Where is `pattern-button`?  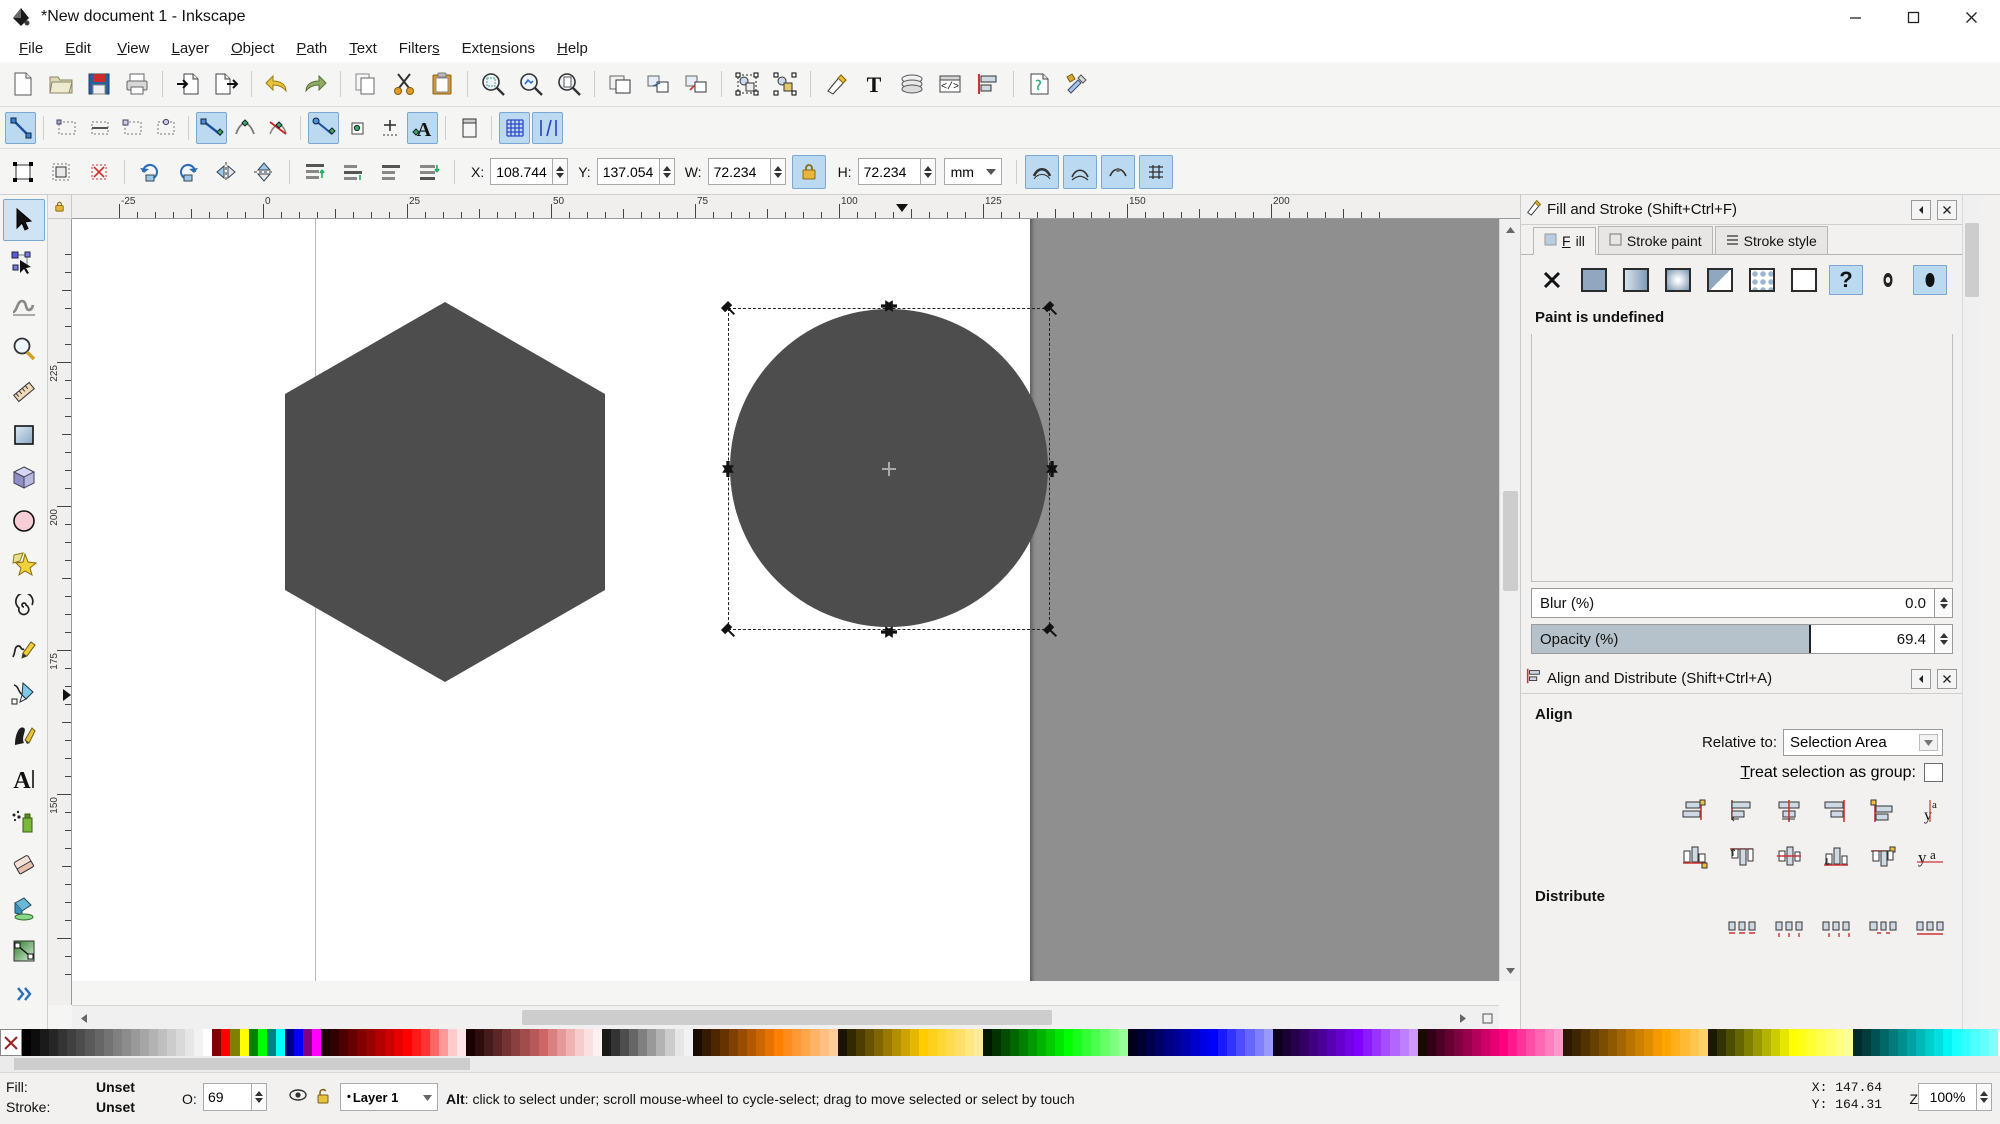 pattern-button is located at coordinates (1720, 280).